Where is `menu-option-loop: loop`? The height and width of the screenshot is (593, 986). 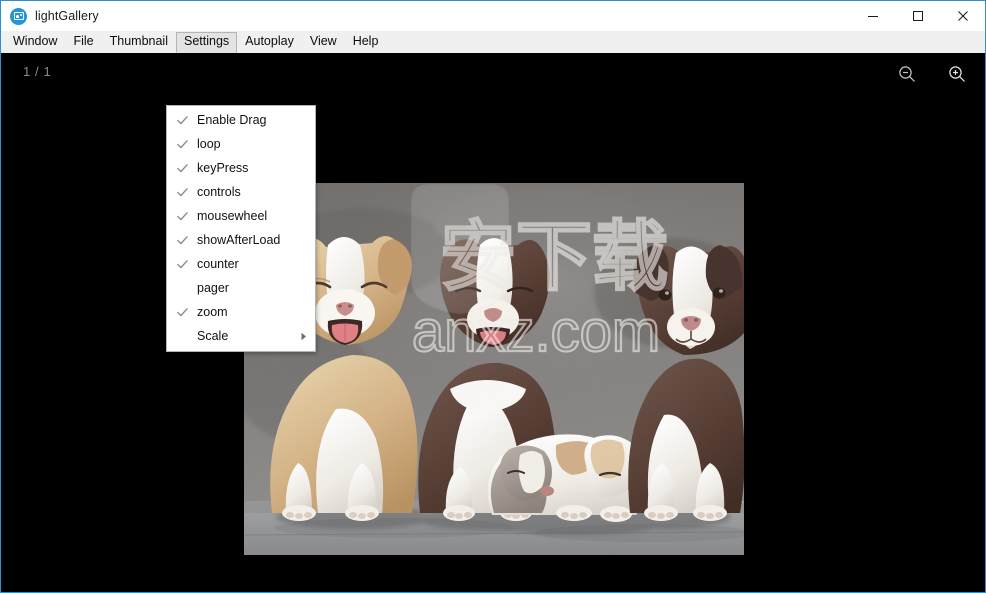
menu-option-loop: loop is located at coordinates (241, 144).